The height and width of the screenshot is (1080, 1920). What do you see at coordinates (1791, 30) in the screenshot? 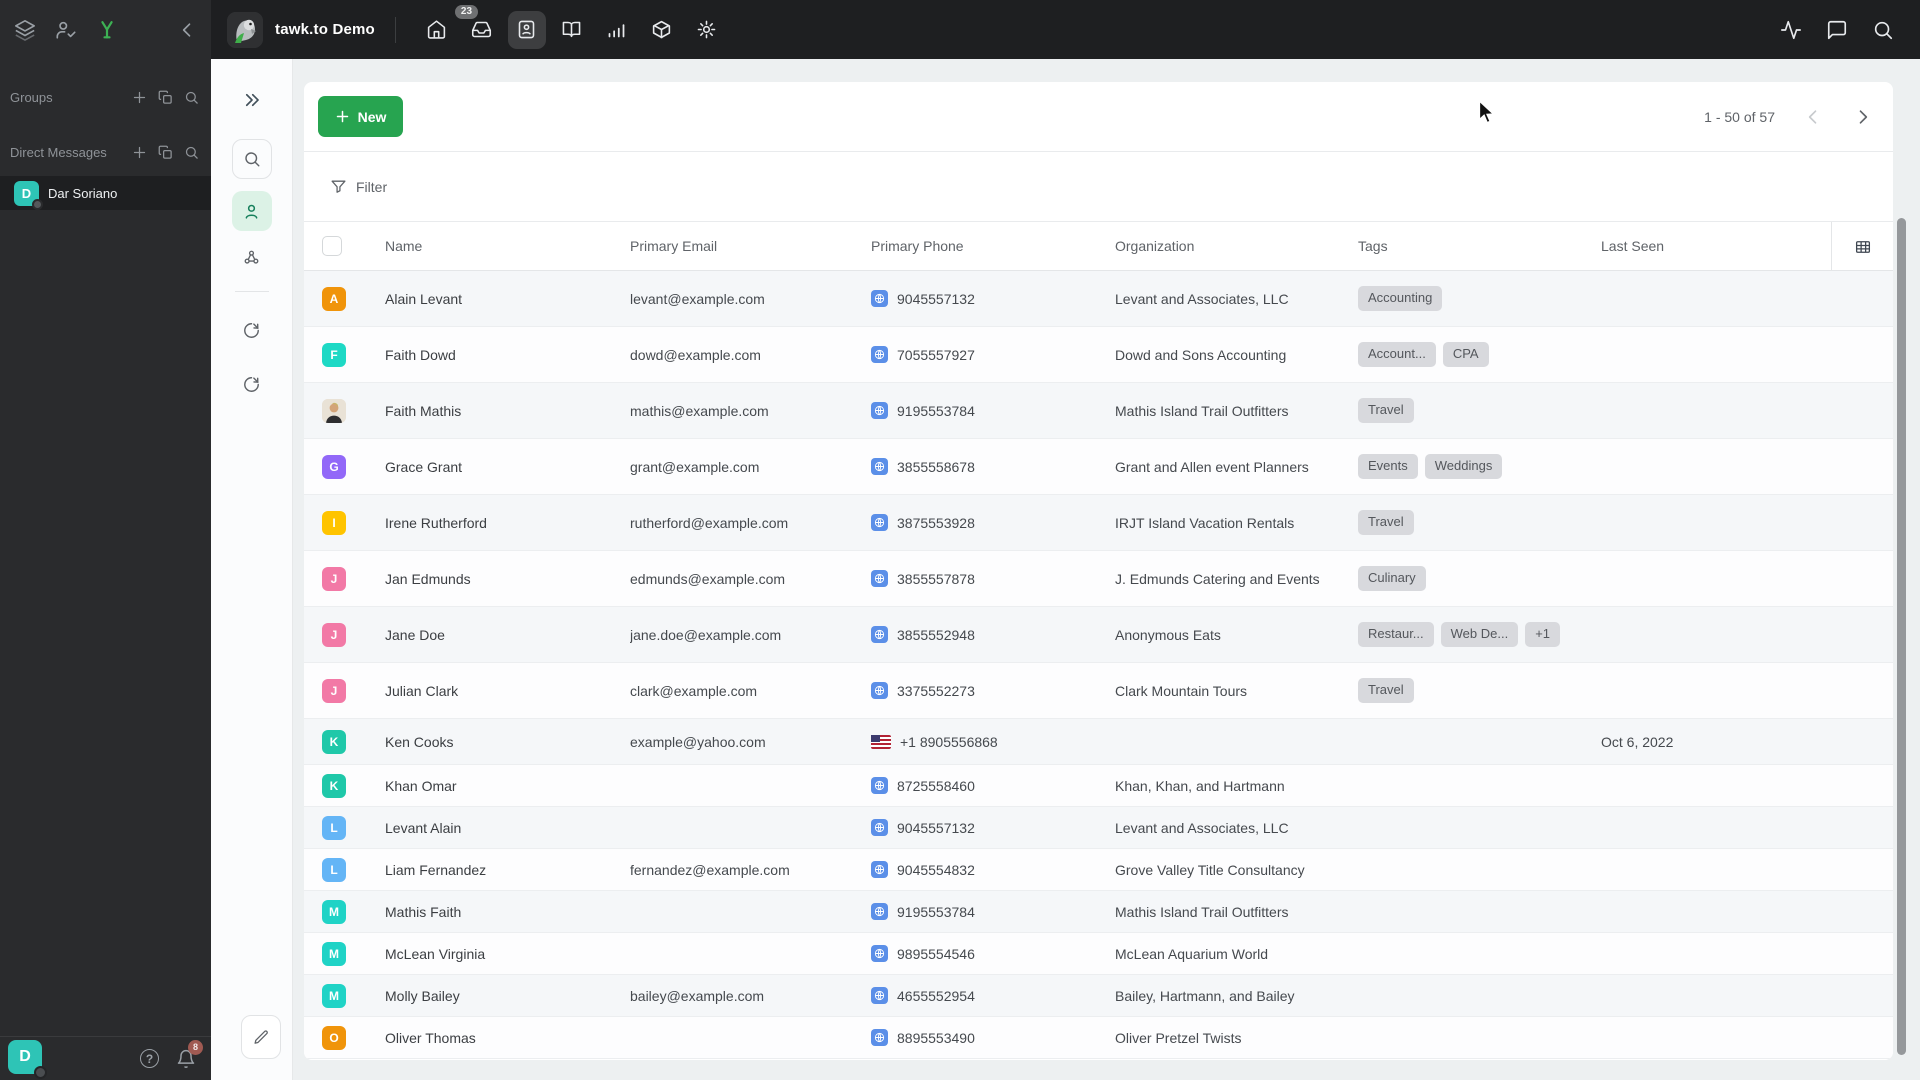
I see `activity-icon` at bounding box center [1791, 30].